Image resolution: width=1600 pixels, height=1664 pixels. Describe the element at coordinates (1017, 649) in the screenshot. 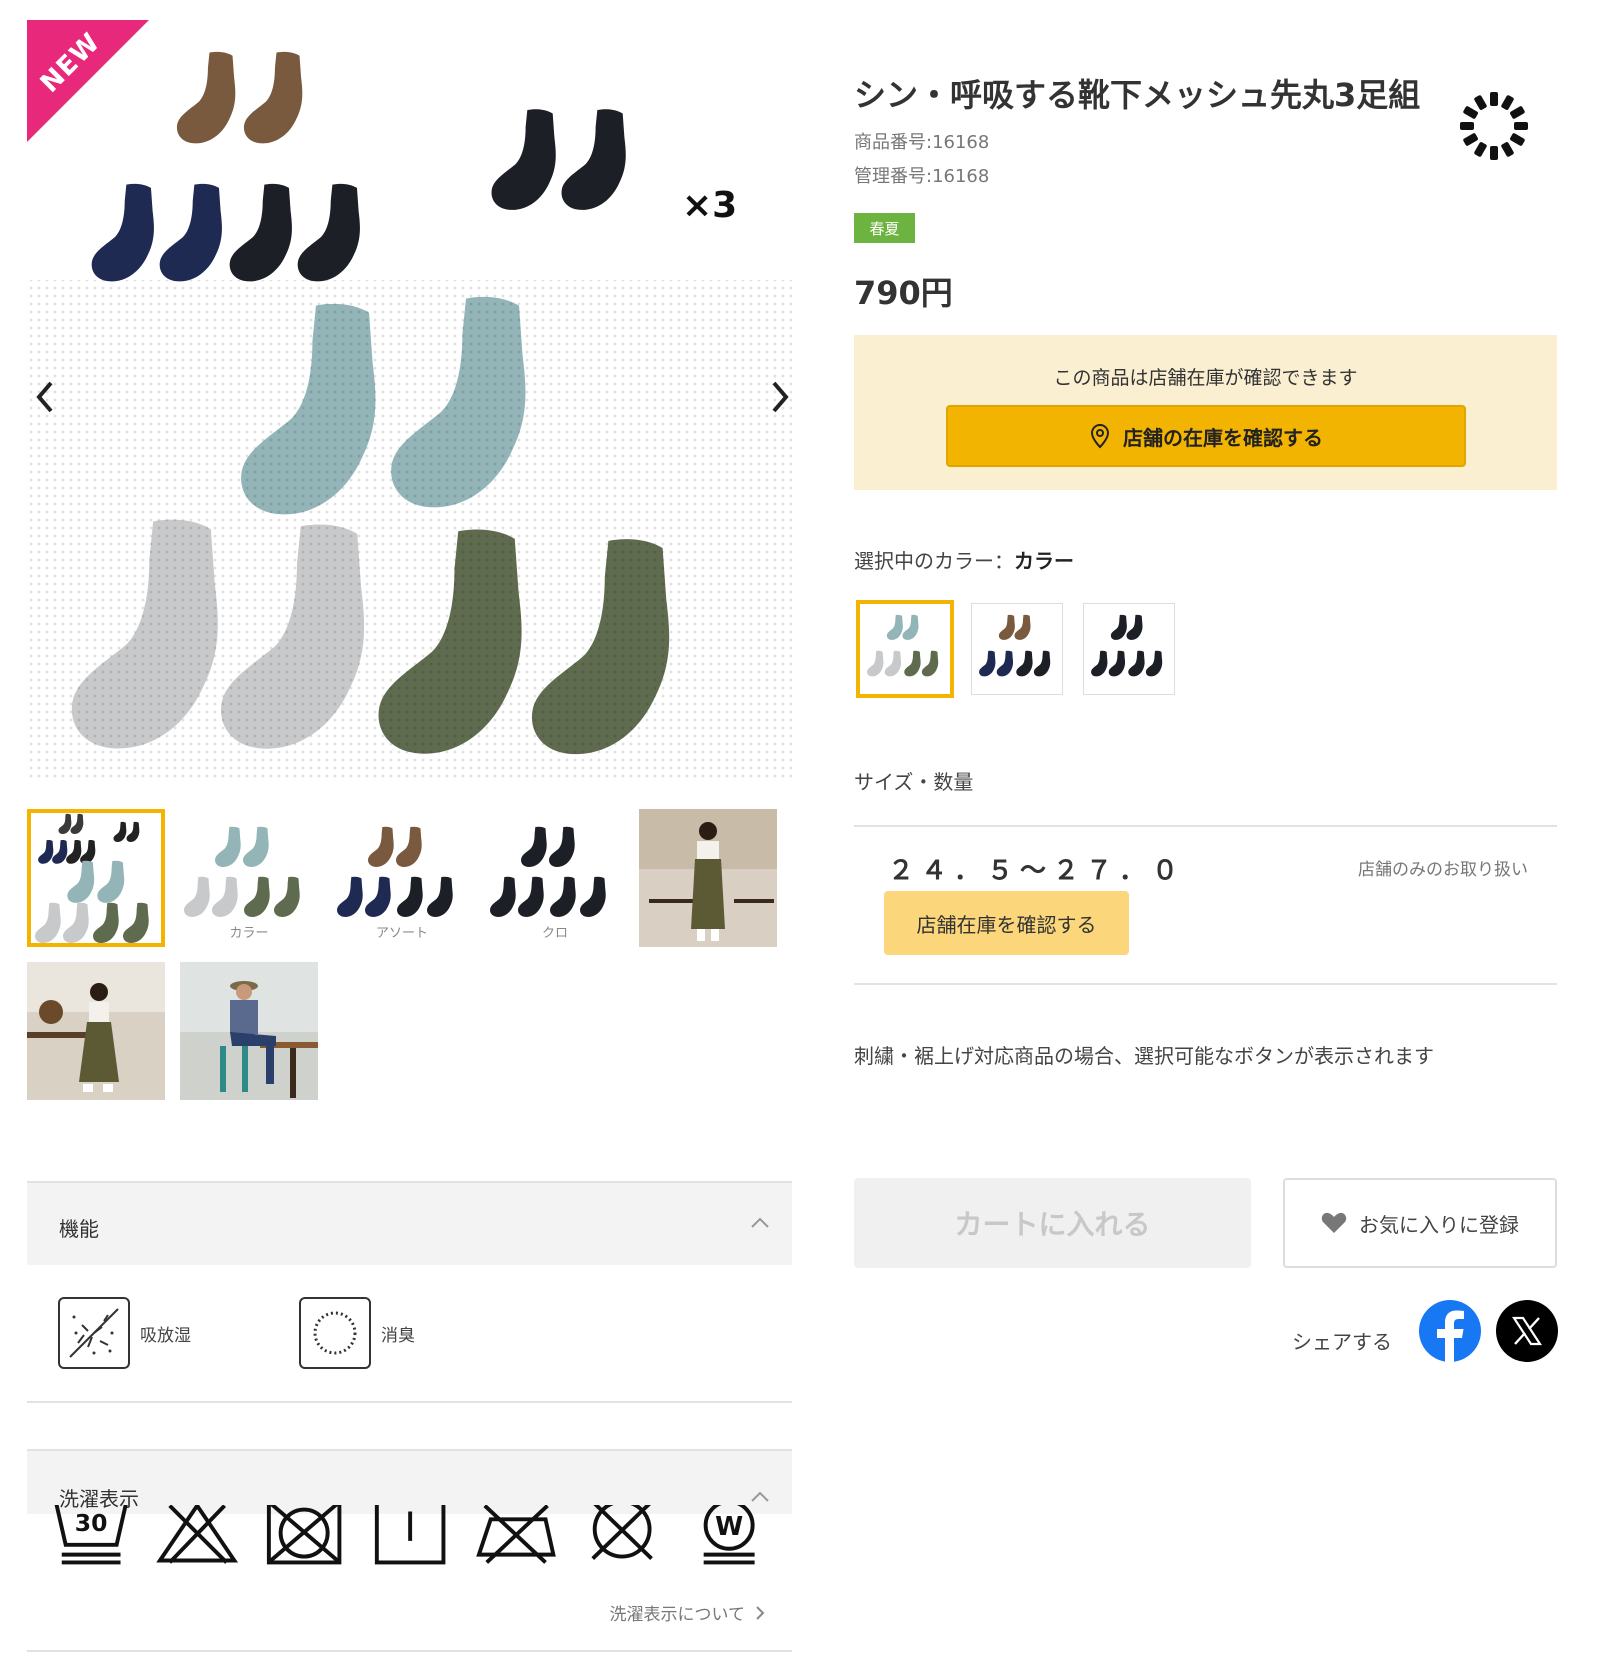

I see `color-swatch-assort` at that location.